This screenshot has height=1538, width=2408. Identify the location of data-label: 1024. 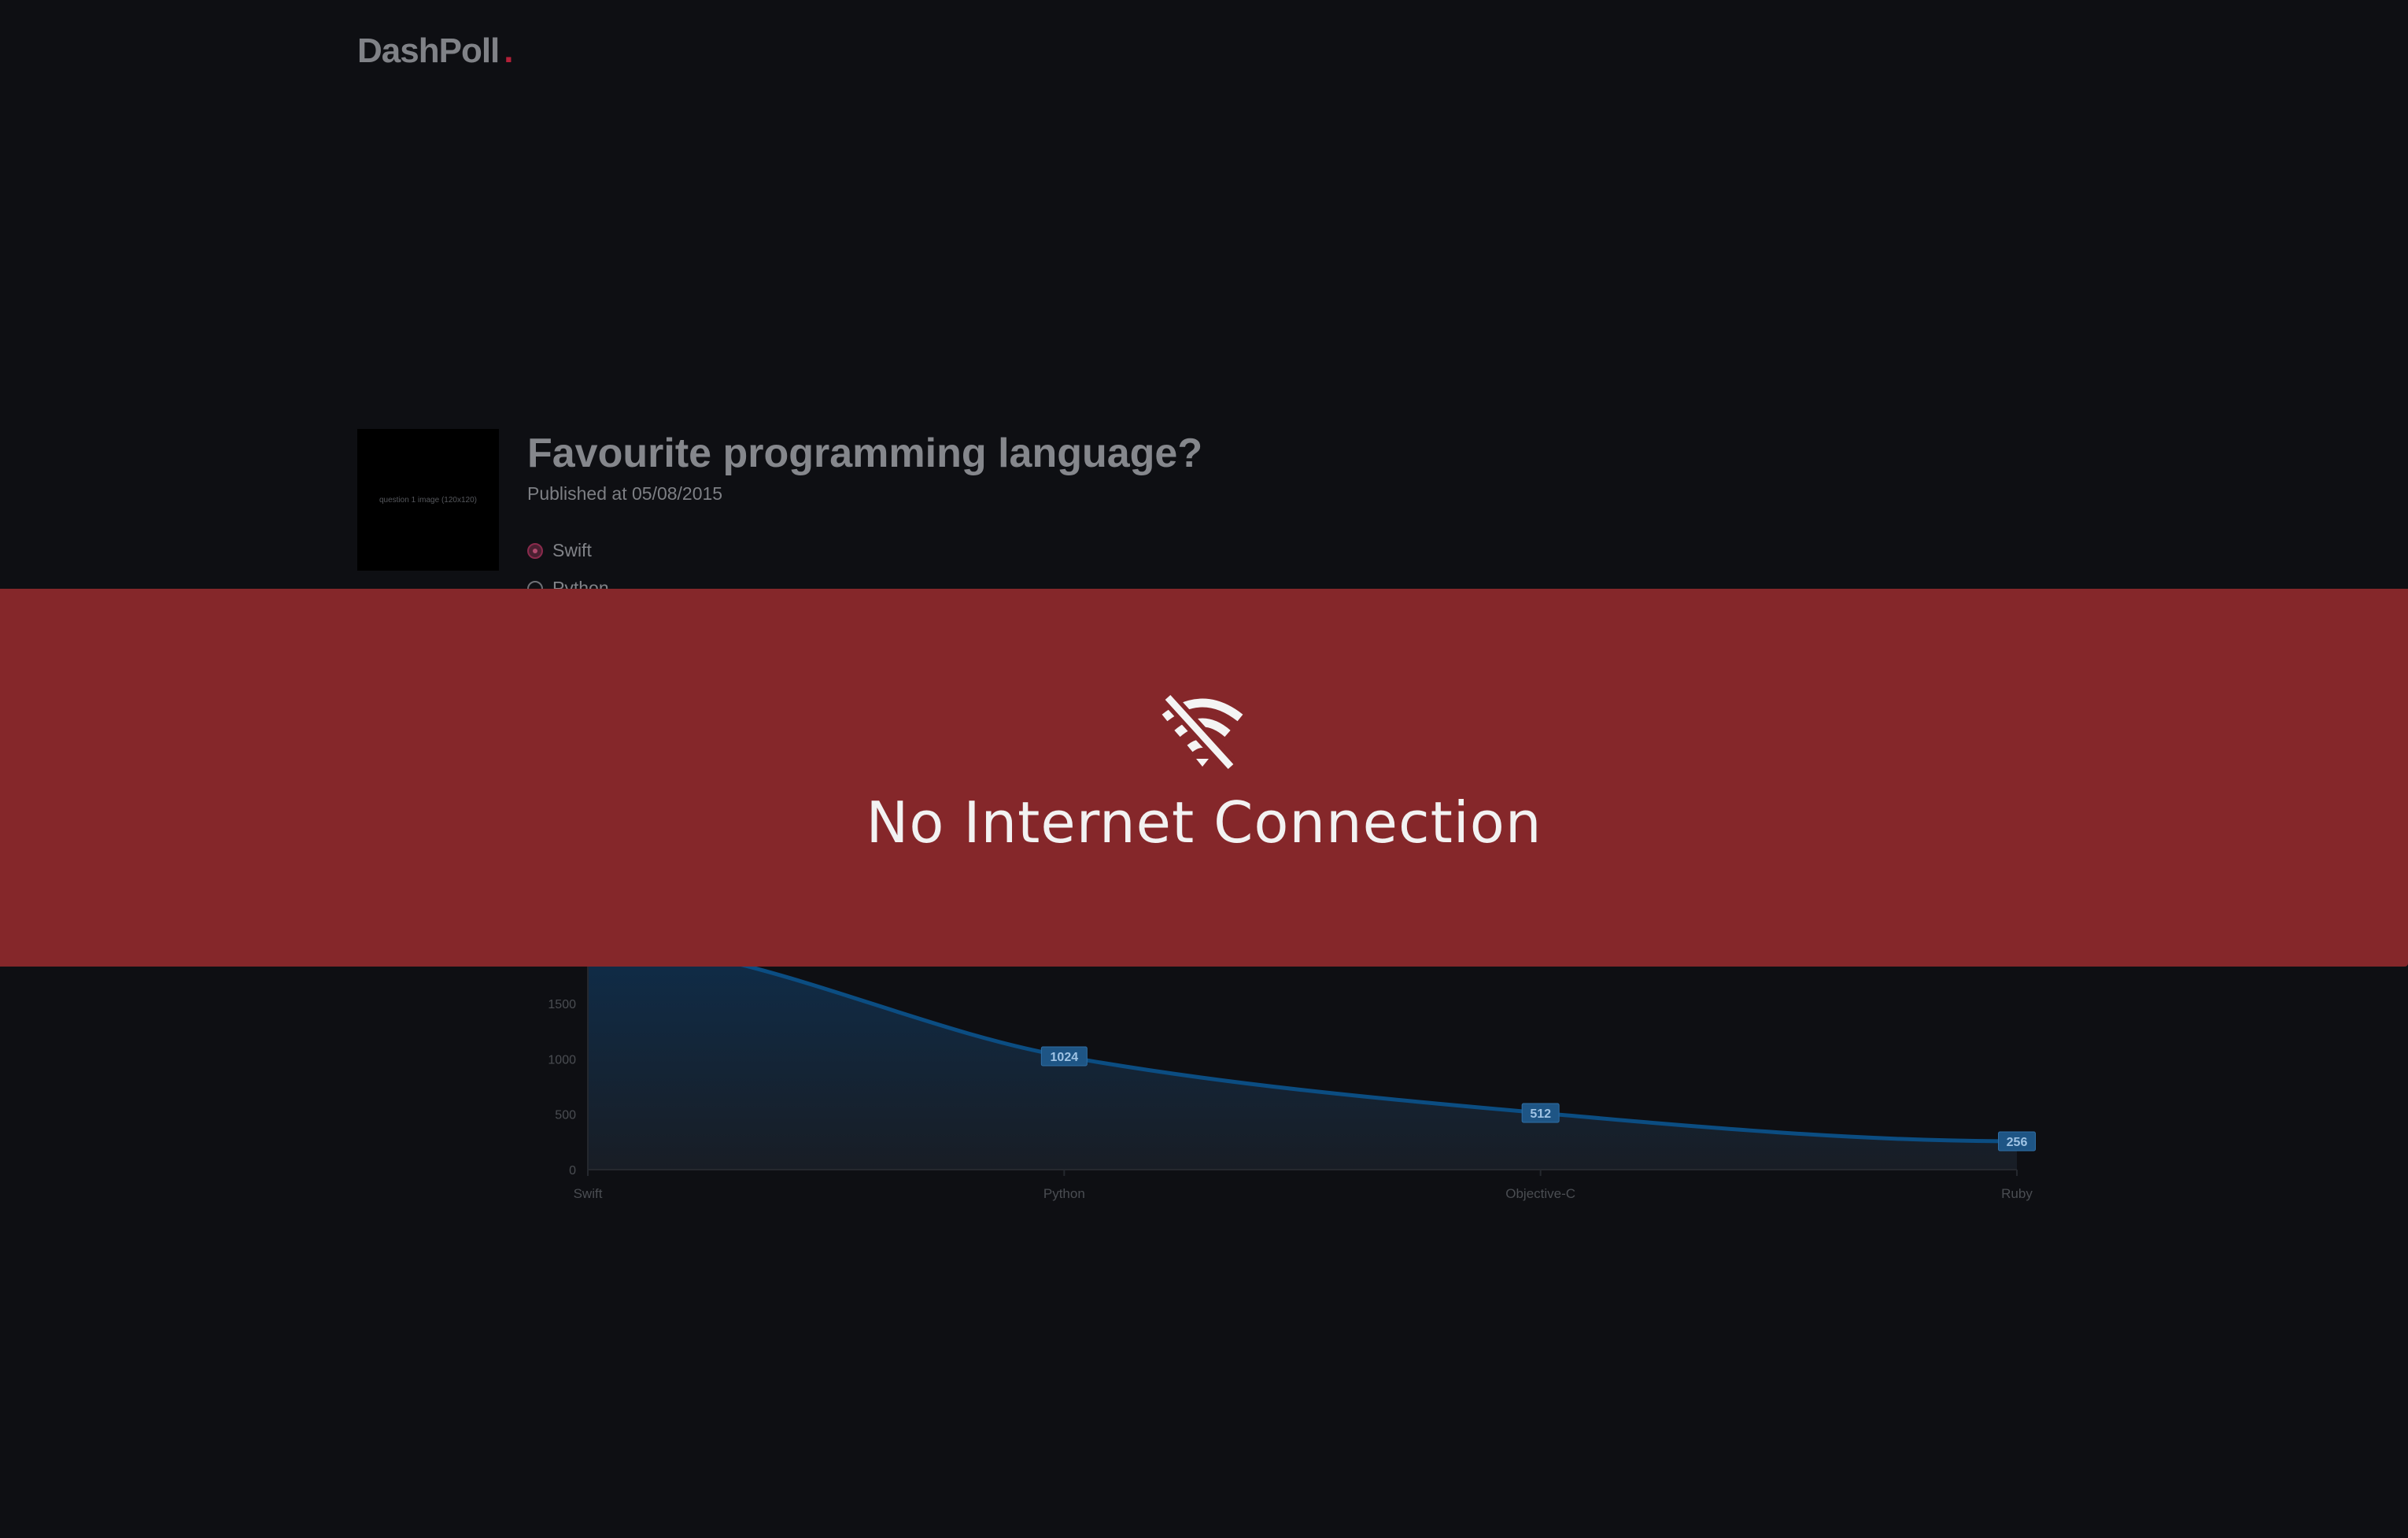
(1065, 1057).